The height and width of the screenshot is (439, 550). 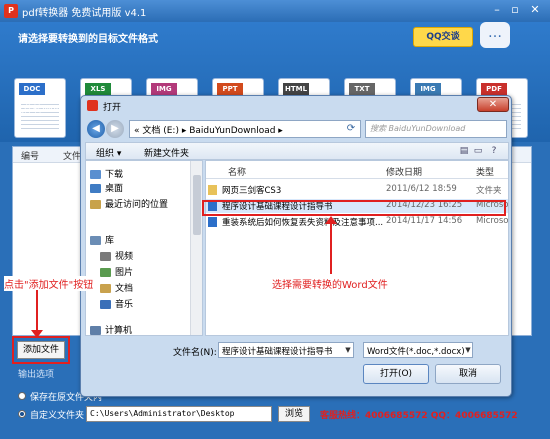 What do you see at coordinates (515, 10) in the screenshot?
I see `maximize-button: ▫` at bounding box center [515, 10].